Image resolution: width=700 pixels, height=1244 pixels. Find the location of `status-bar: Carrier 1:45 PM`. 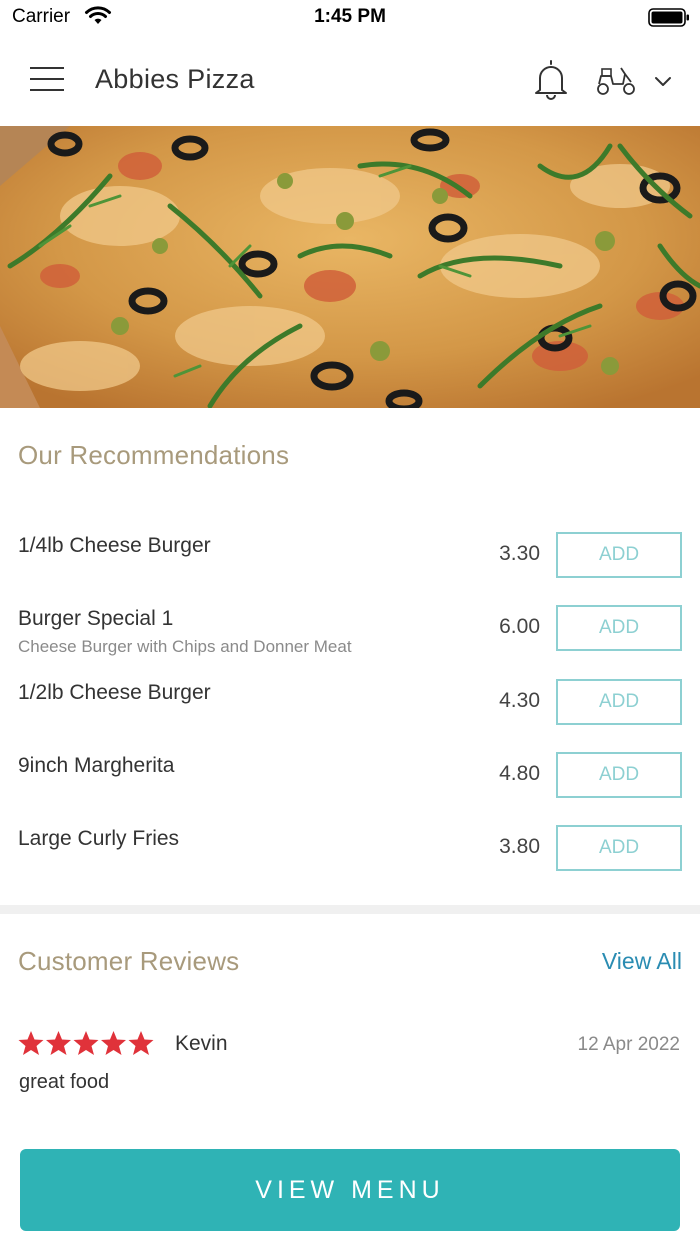

status-bar: Carrier 1:45 PM is located at coordinates (350, 17).